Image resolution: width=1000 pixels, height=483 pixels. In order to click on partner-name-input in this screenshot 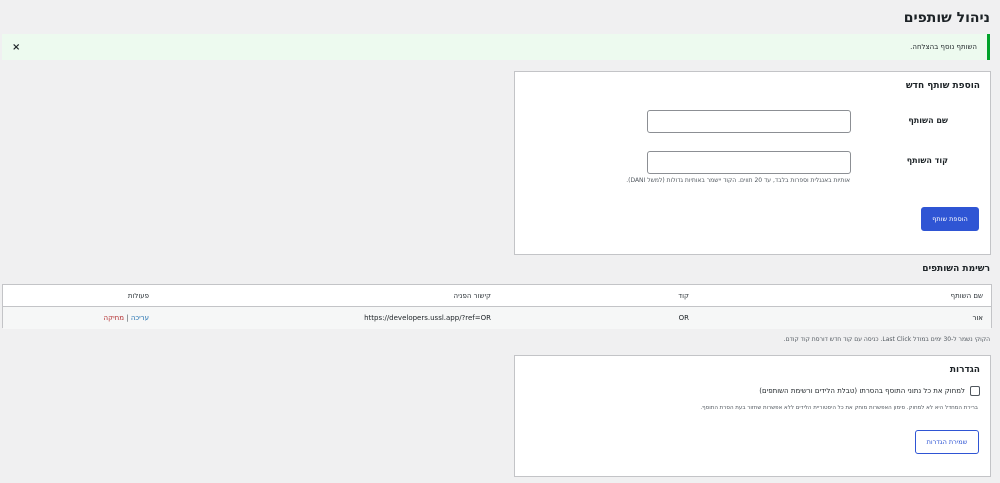, I will do `click(749, 121)`.